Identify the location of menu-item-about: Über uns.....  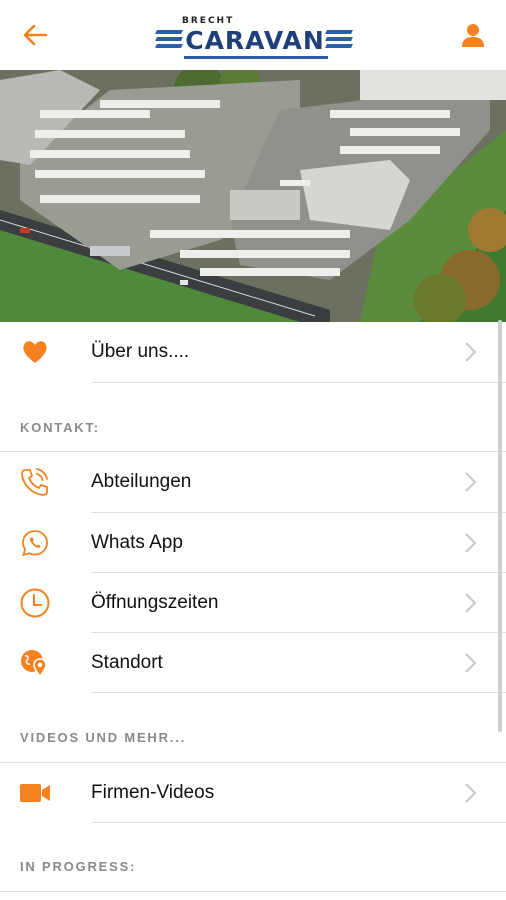
(250, 352).